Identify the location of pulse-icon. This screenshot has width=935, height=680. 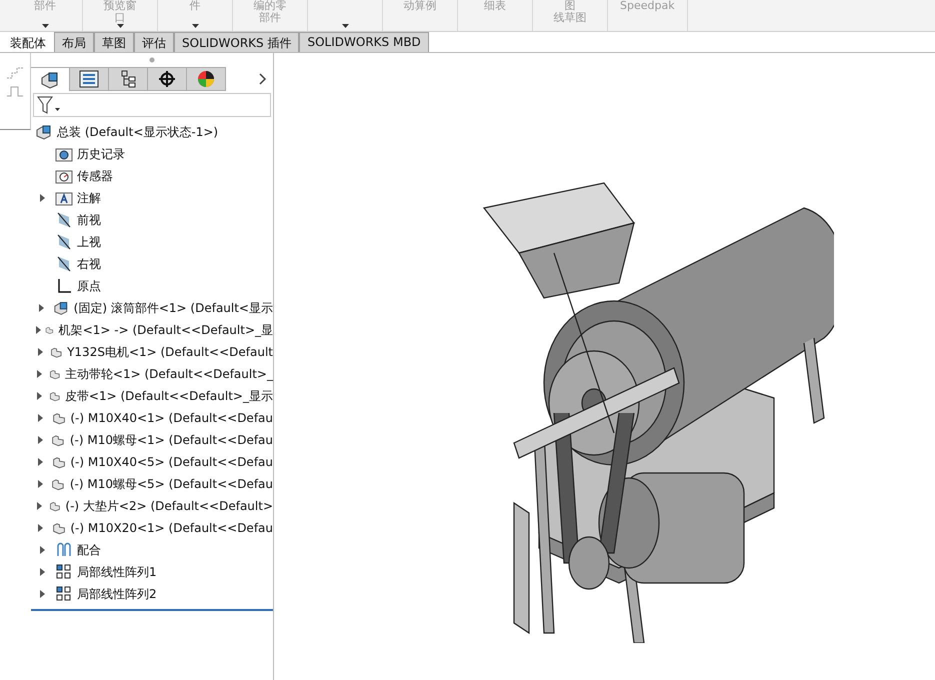
(15, 91).